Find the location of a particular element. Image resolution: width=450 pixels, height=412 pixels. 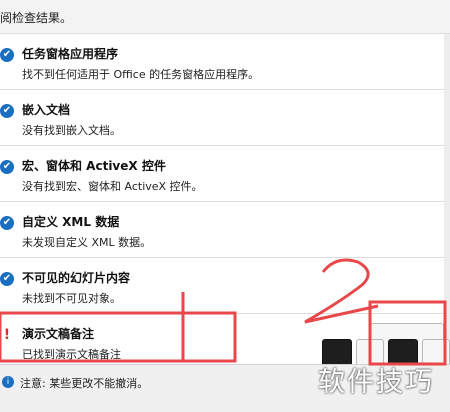

watermark-text: 软件技巧 is located at coordinates (376, 382).